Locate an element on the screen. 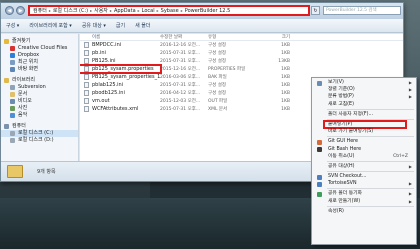  menu-item: 분류 방법(P) ▶ is located at coordinates (364, 96).